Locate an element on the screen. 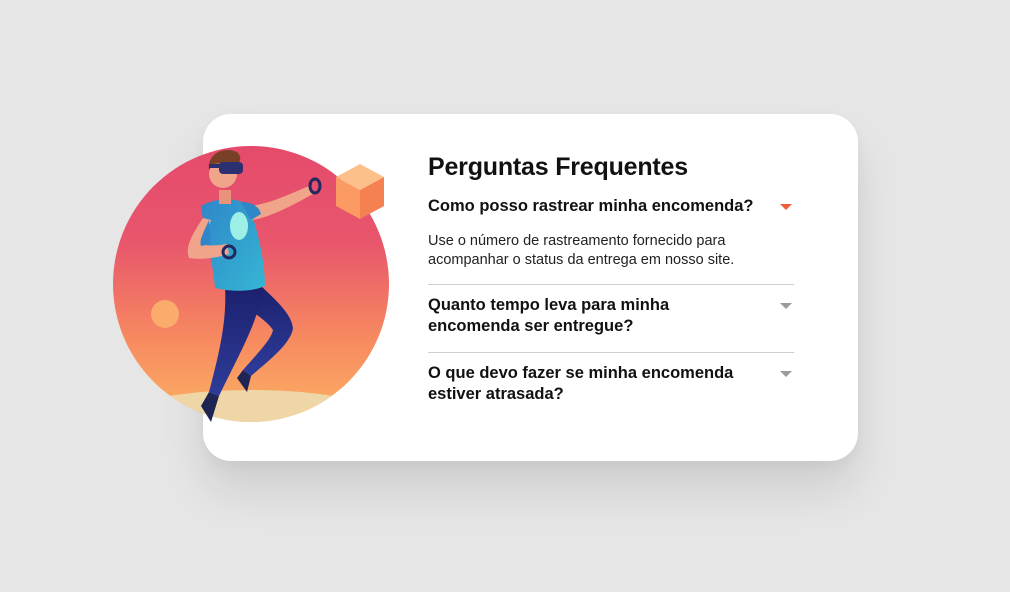  vr-headset-icon is located at coordinates (231, 168).